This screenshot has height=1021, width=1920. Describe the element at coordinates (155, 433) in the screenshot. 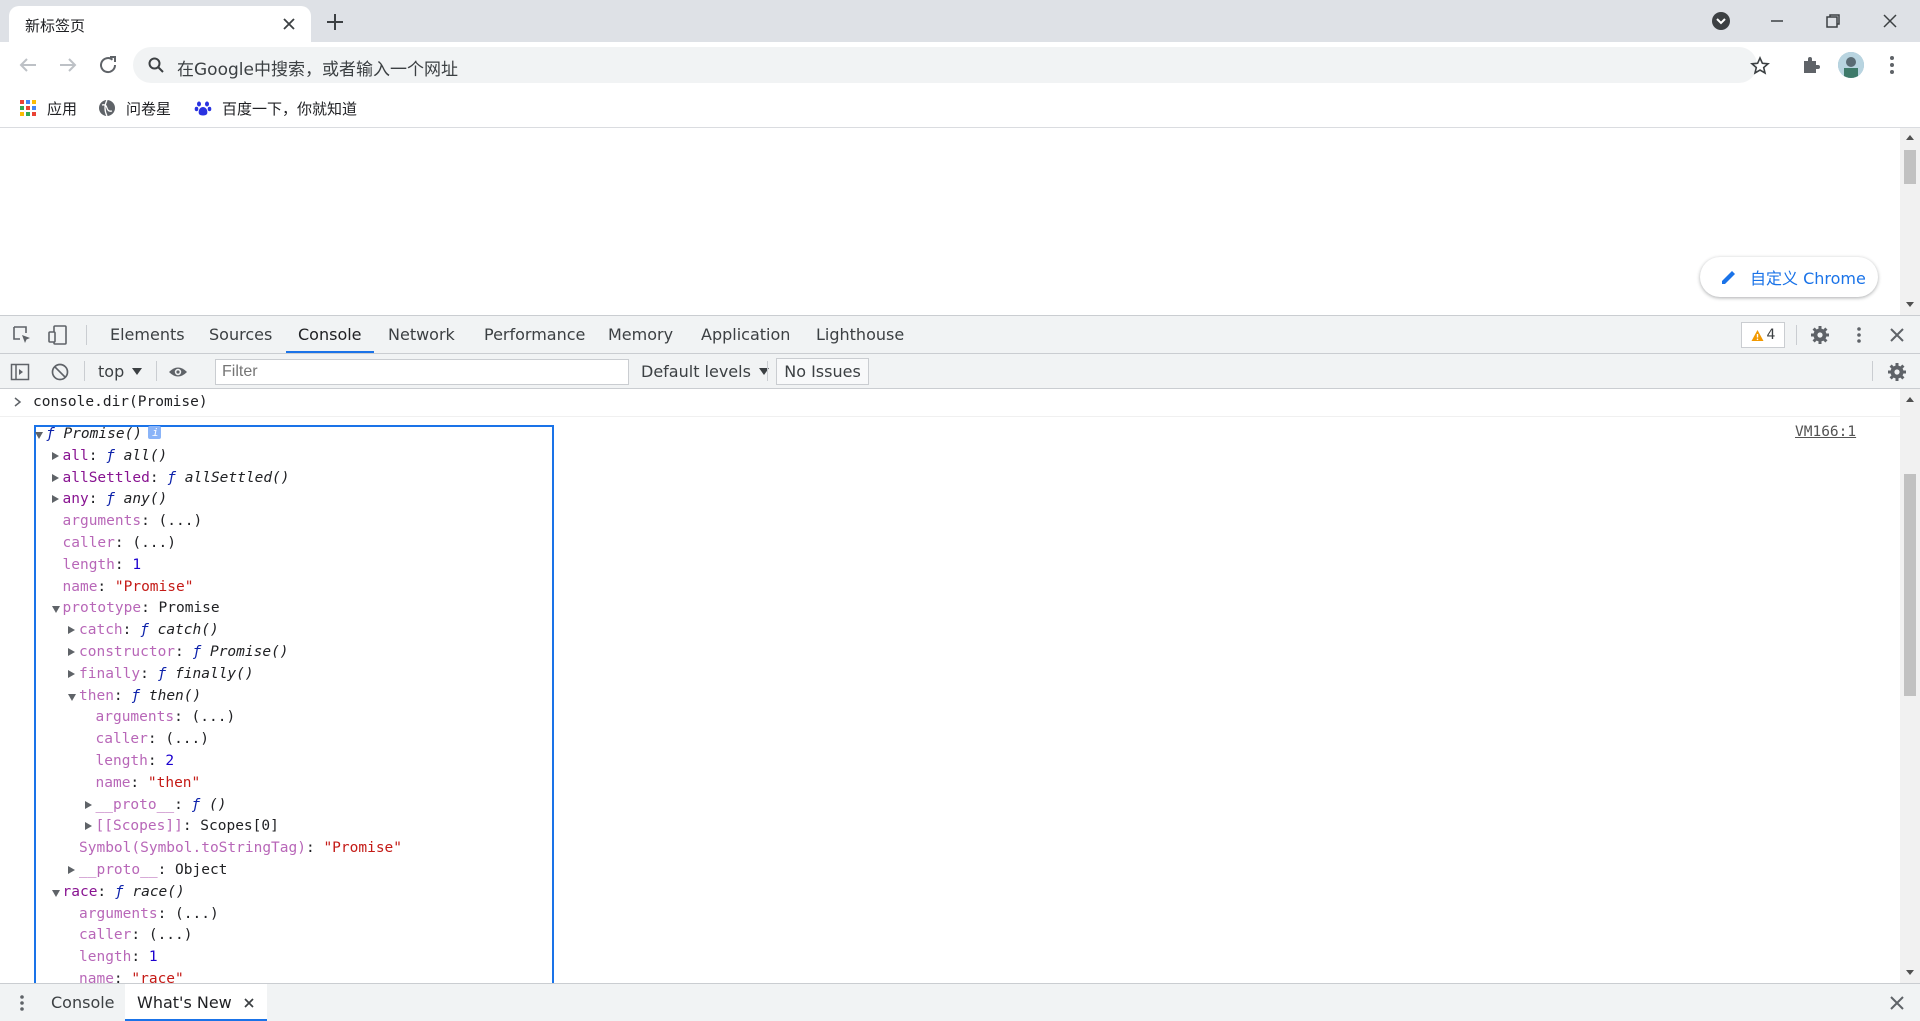

I see `info-icon` at that location.